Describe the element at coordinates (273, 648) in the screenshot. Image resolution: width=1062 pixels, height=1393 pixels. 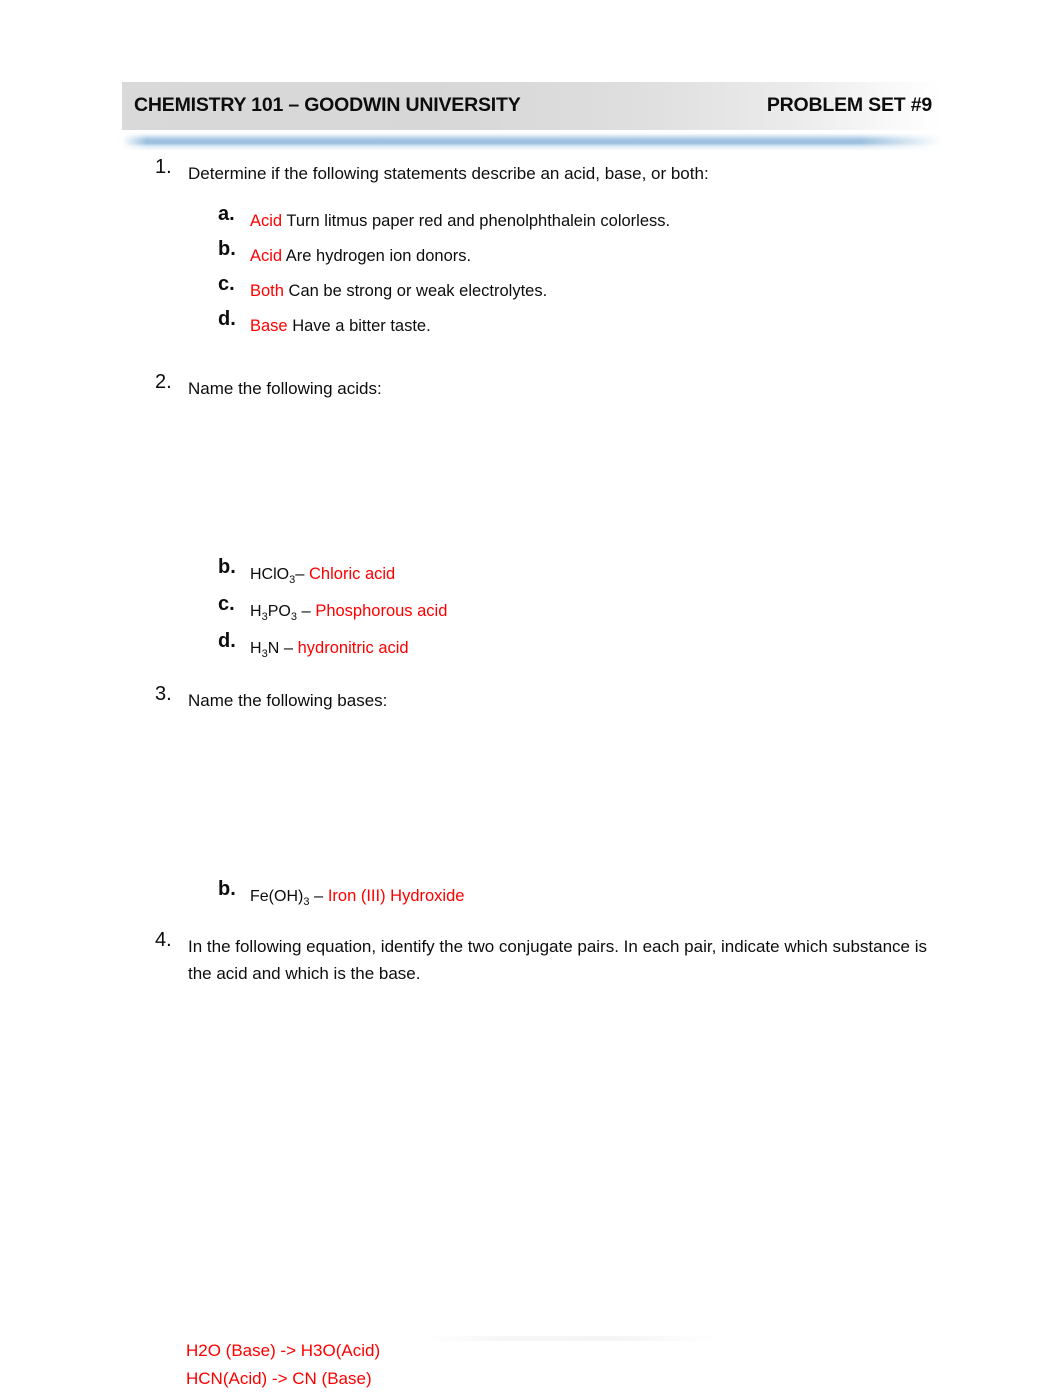
I see `formula-tail: N` at that location.